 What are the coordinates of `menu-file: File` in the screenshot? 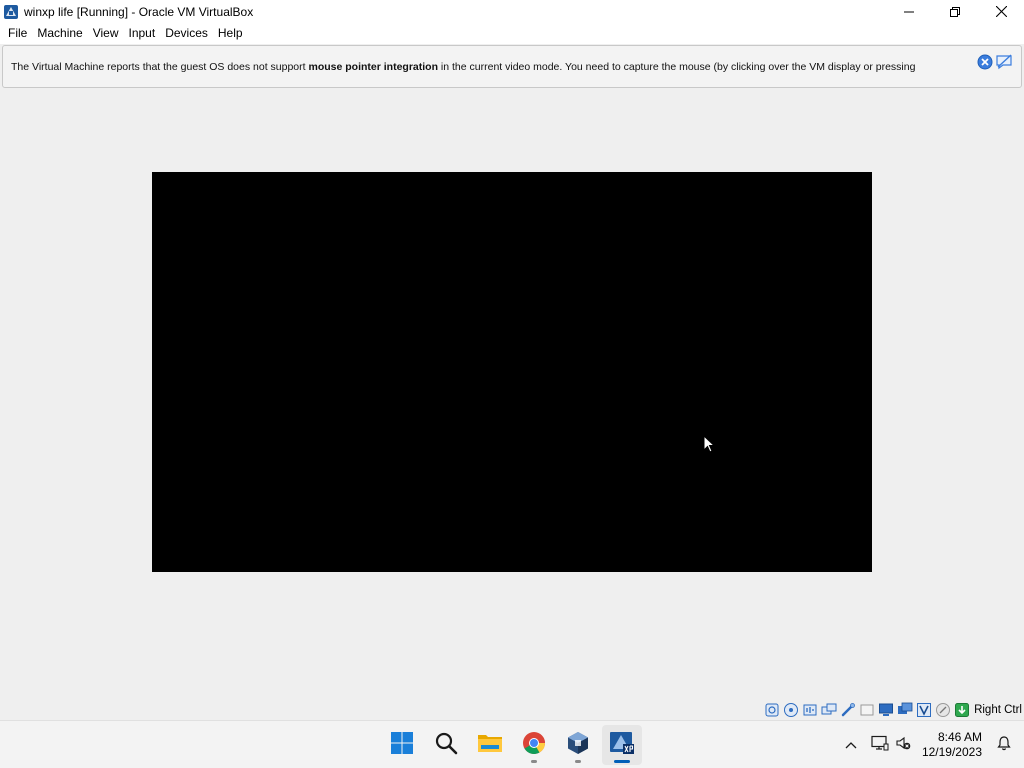 It's located at (17, 33).